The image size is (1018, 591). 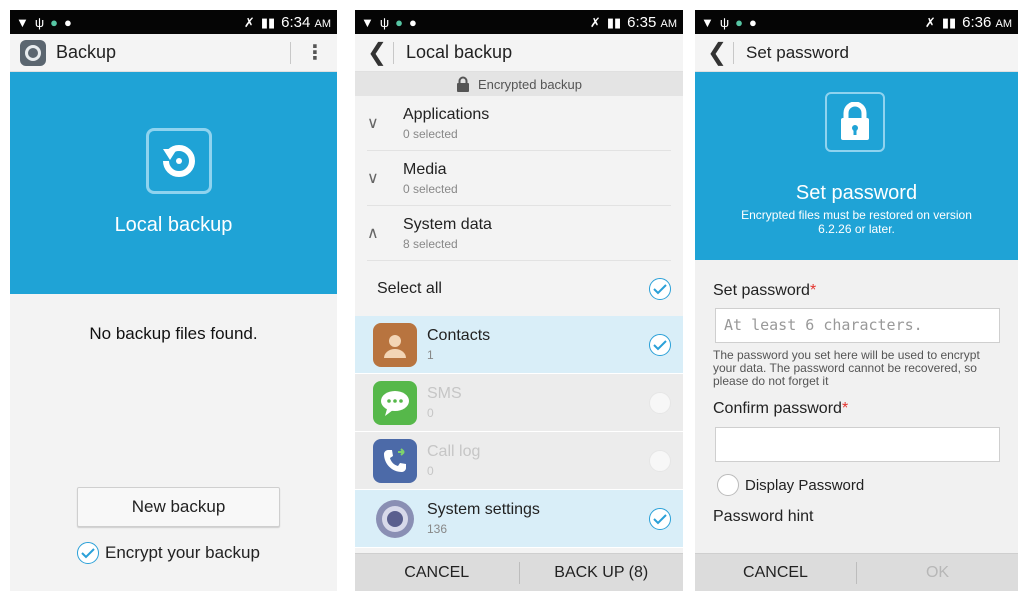 What do you see at coordinates (430, 355) in the screenshot?
I see `item-count: 1` at bounding box center [430, 355].